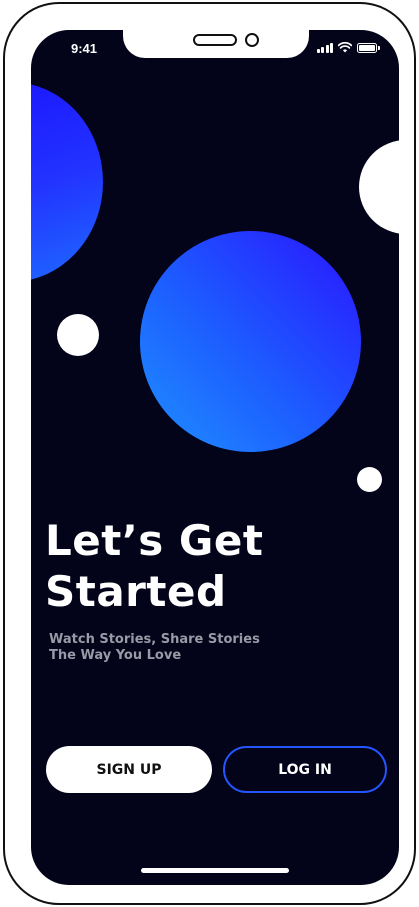 The image size is (419, 907). I want to click on status-icons, so click(348, 47).